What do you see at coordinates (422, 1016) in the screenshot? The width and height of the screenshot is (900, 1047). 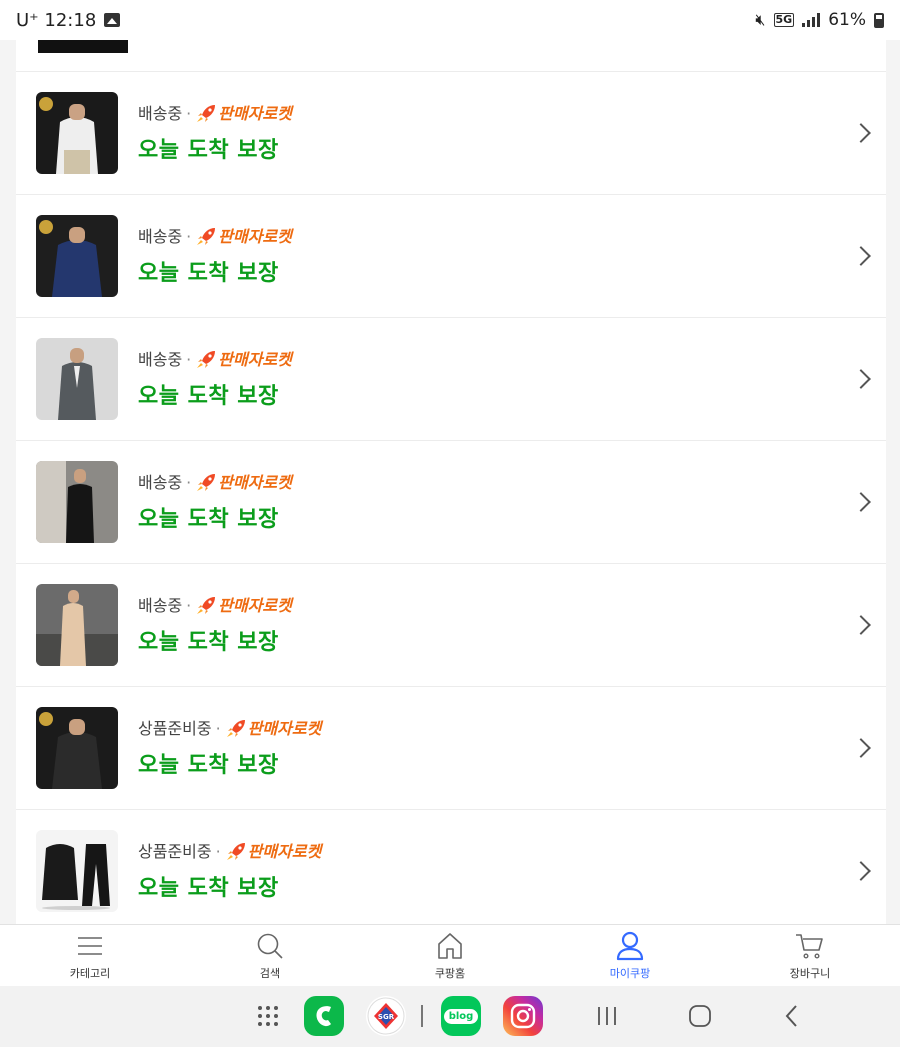 I see `dock-separator` at bounding box center [422, 1016].